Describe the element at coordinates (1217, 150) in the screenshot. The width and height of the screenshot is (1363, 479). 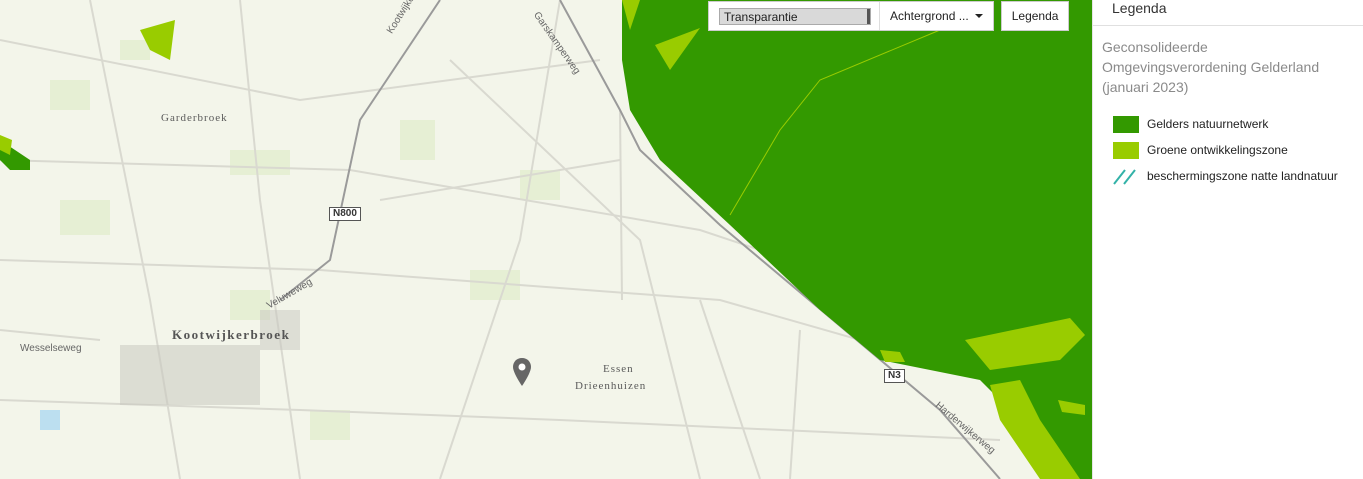
I see `legend-item-label: Groene ontwikkelingszone` at that location.